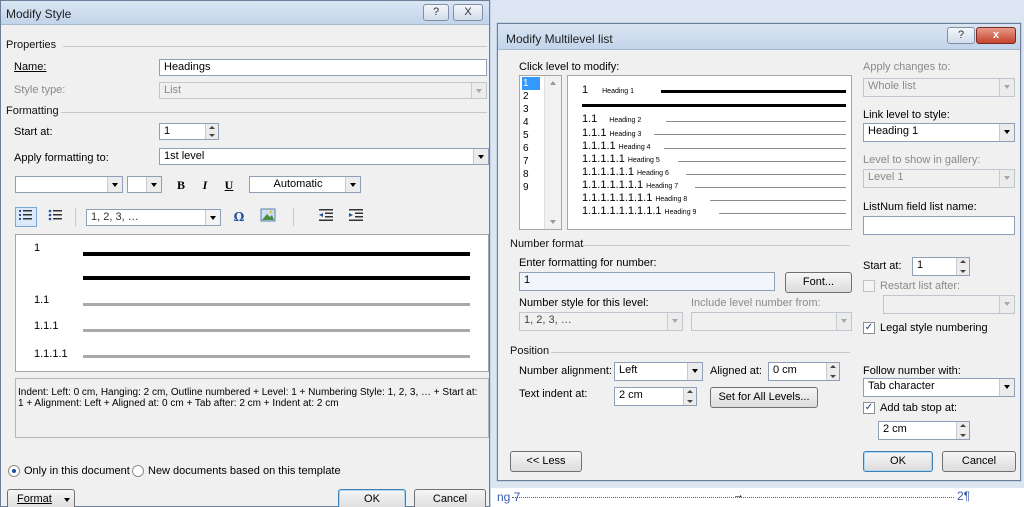 The height and width of the screenshot is (507, 1024). Describe the element at coordinates (526, 174) in the screenshot. I see `level-item: 8` at that location.